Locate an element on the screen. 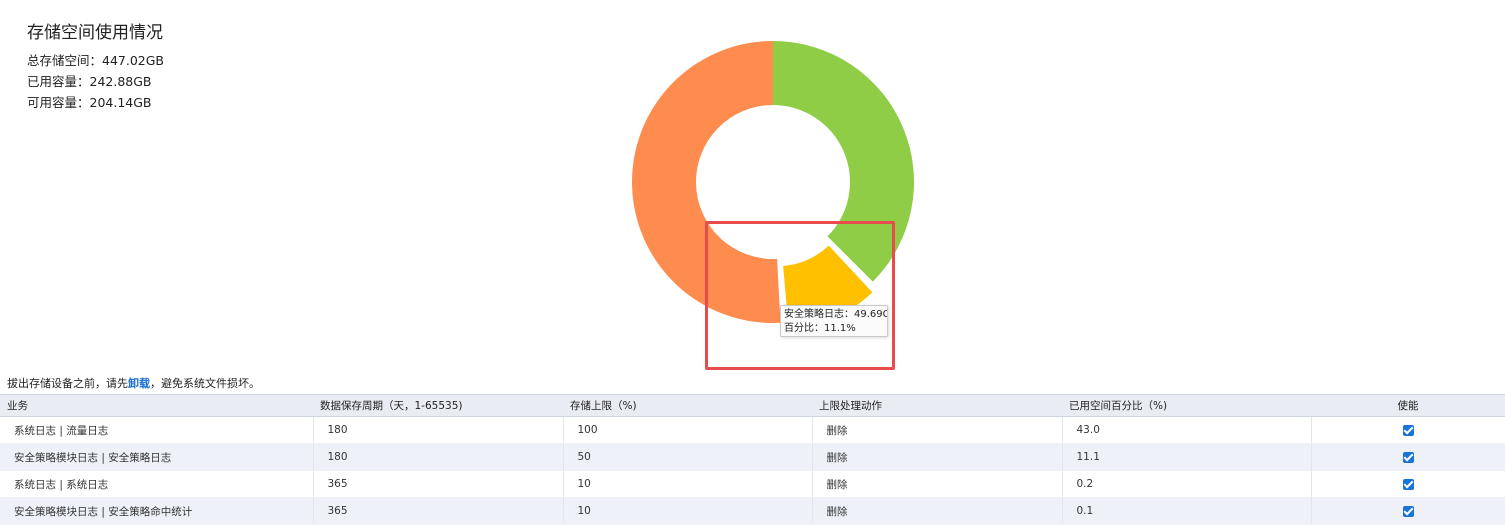 The width and height of the screenshot is (1505, 525). notice-text-after: ，避免系统文件损坏。 is located at coordinates (205, 383).